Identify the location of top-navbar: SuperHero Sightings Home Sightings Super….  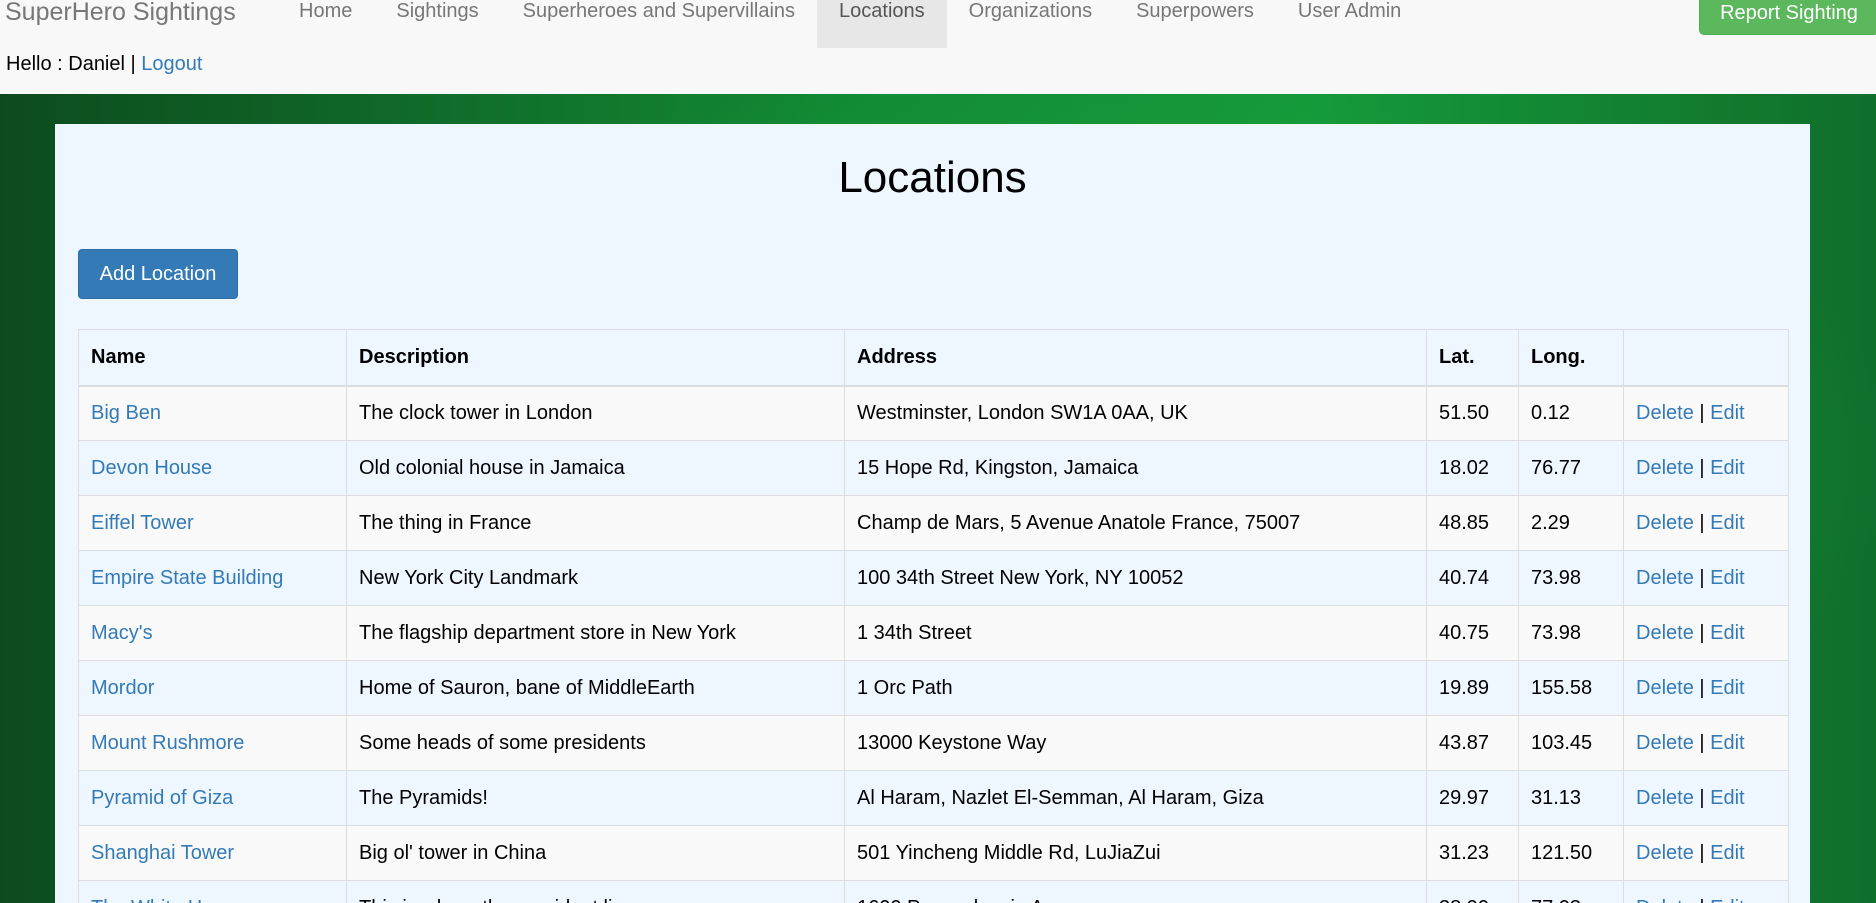
(938, 24).